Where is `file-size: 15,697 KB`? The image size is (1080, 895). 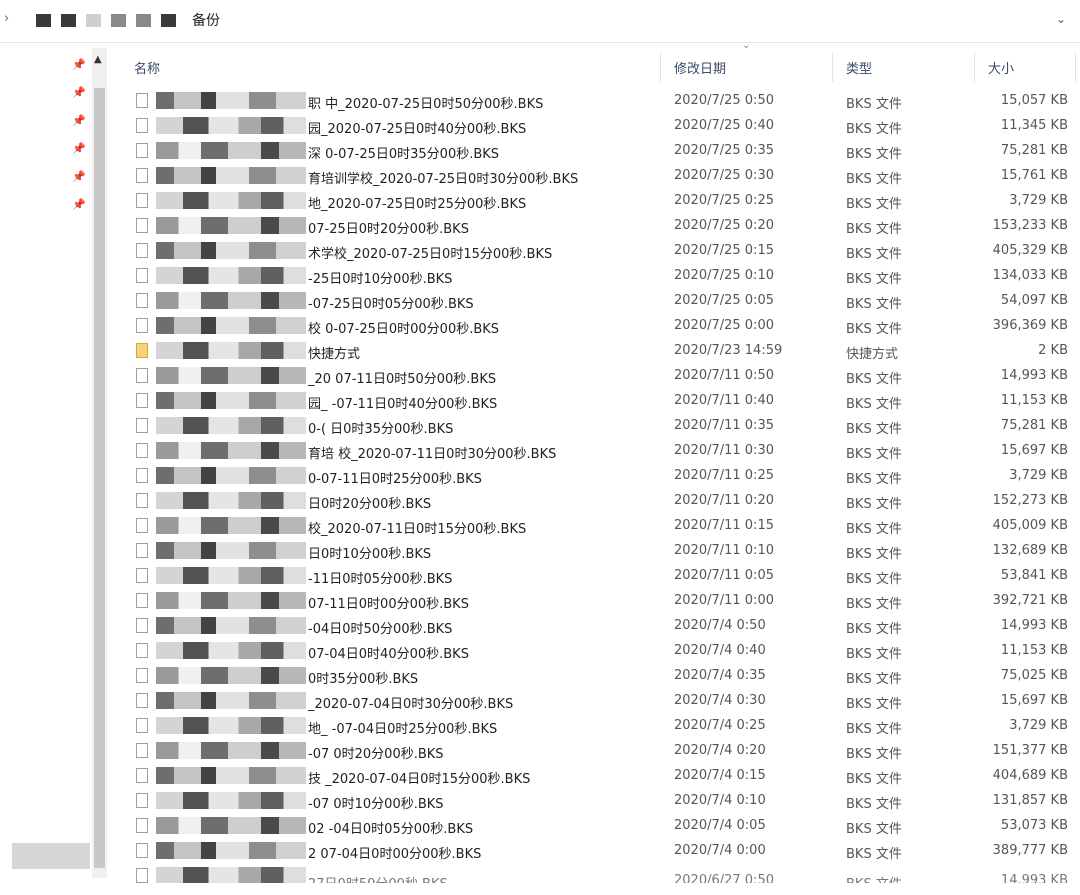
file-size: 15,697 KB is located at coordinates (1034, 450).